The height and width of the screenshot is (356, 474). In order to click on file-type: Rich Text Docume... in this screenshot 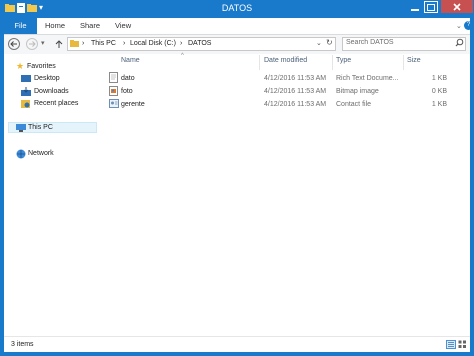, I will do `click(367, 78)`.